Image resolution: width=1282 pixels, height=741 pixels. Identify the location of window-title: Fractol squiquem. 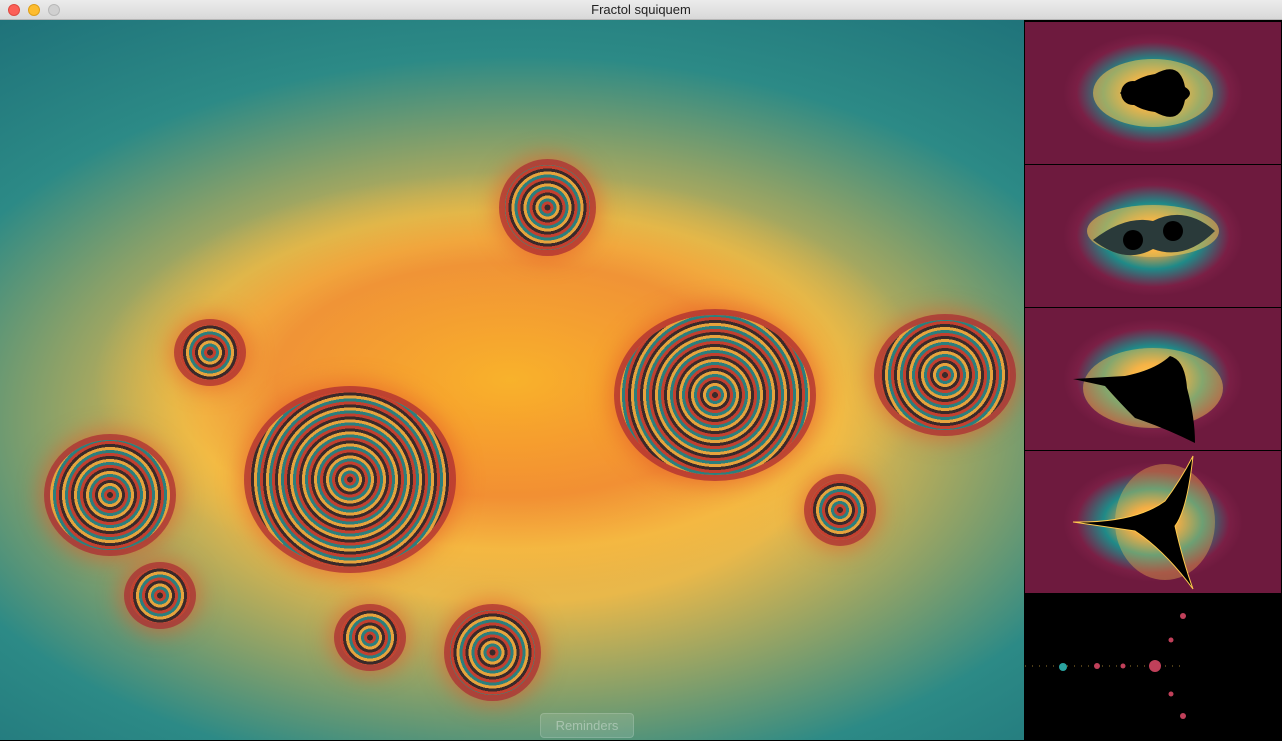
(641, 9).